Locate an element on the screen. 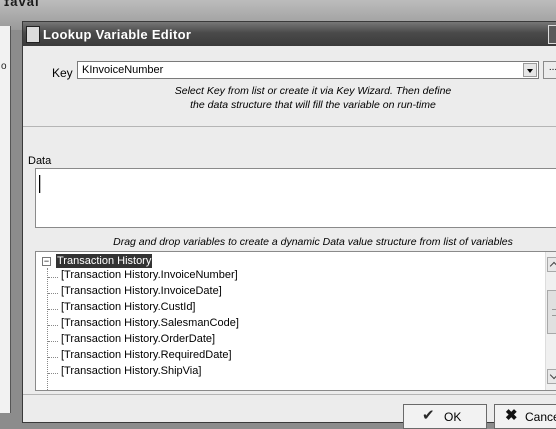  scroll-down-button is located at coordinates (551, 376).